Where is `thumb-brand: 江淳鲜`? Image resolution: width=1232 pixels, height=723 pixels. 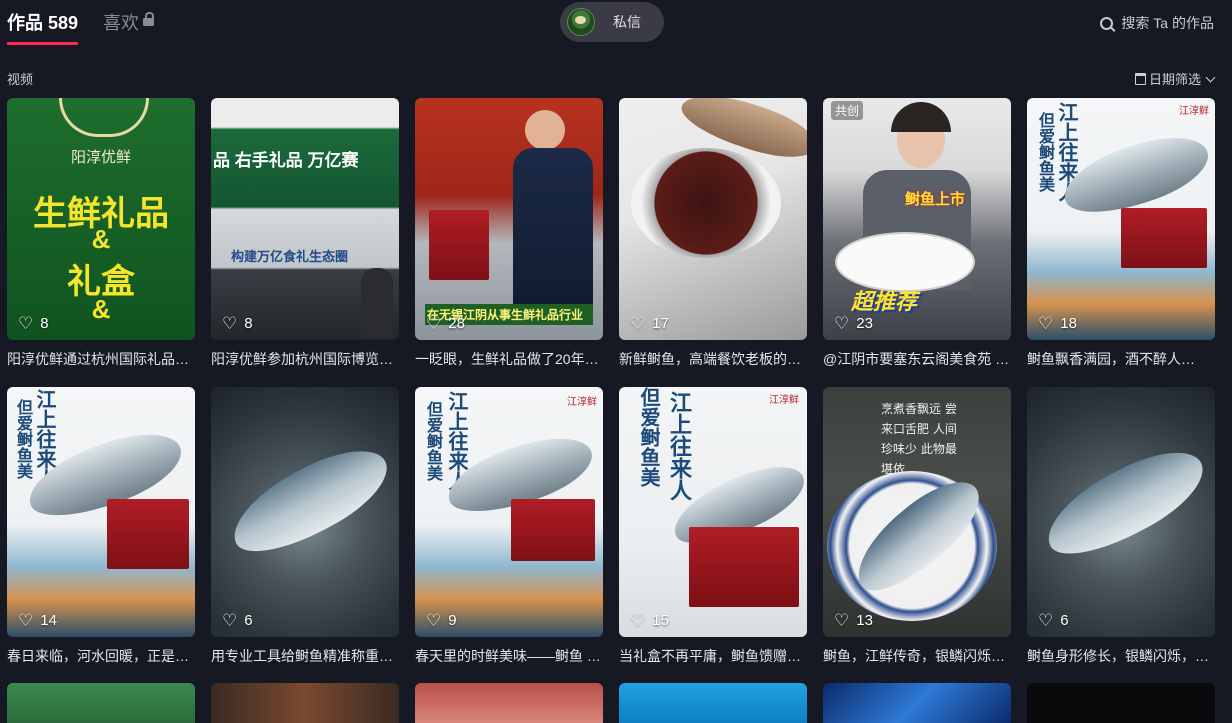
thumb-brand: 江淳鲜 is located at coordinates (784, 400).